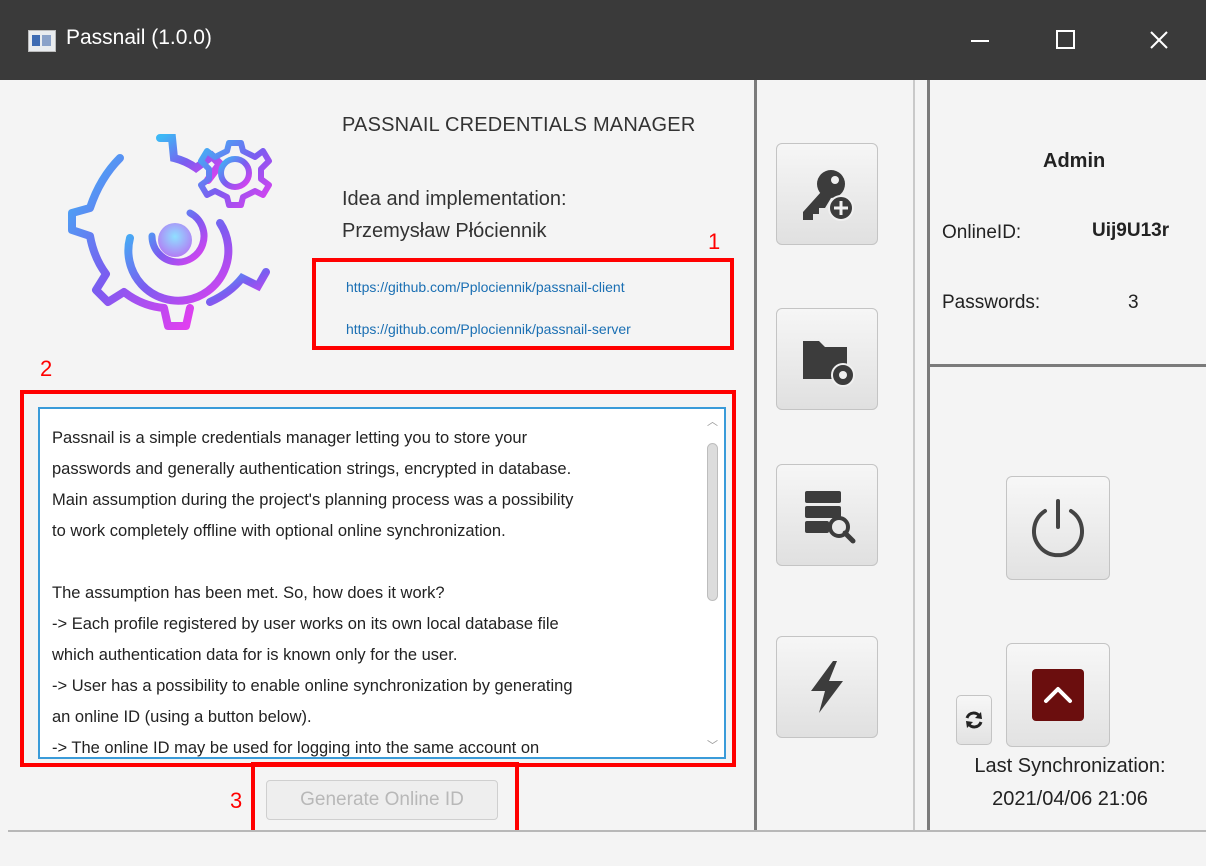 Image resolution: width=1206 pixels, height=866 pixels. I want to click on passwords-label: Passwords:, so click(991, 302).